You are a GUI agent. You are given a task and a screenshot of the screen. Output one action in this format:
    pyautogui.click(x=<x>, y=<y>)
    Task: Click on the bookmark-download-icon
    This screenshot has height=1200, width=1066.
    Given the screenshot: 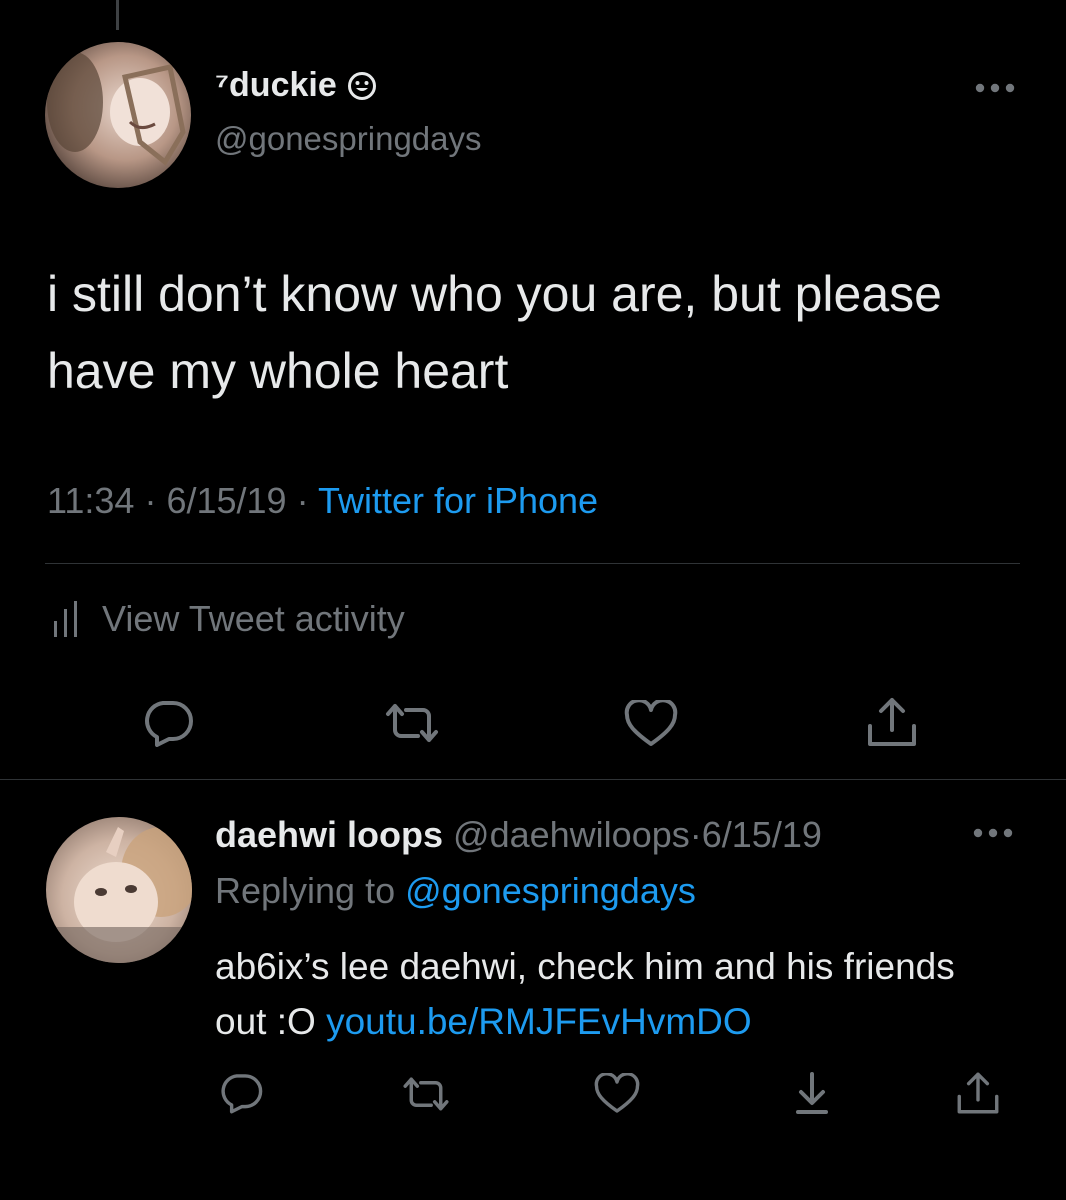 What is the action you would take?
    pyautogui.click(x=812, y=1093)
    